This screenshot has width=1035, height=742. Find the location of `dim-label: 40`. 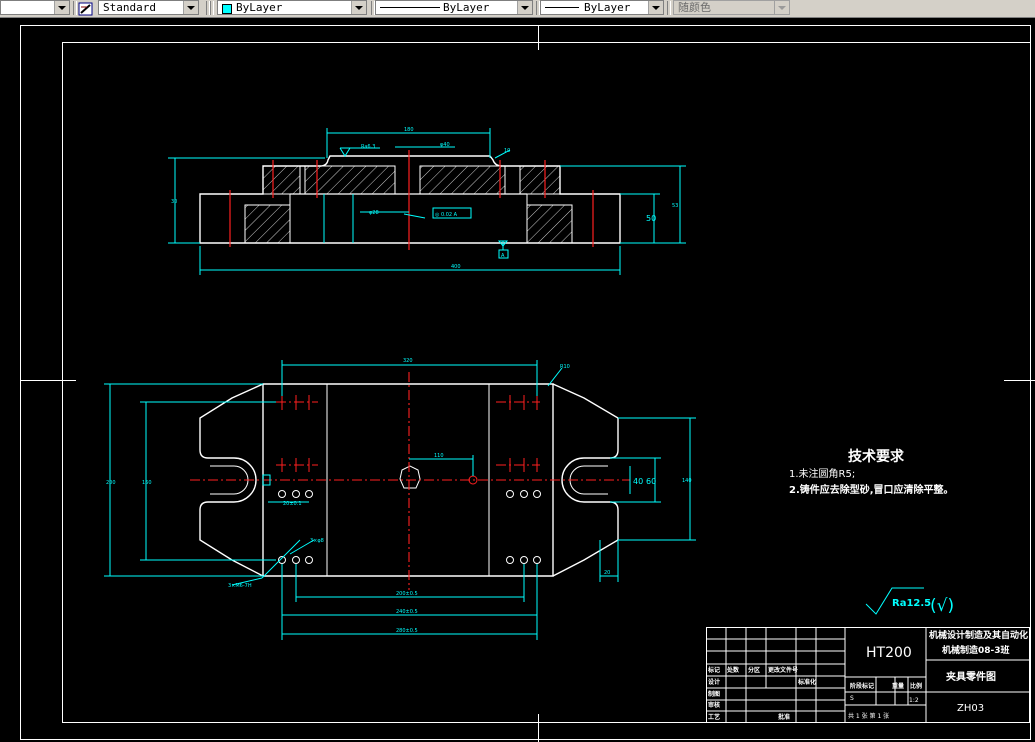

dim-label: 40 is located at coordinates (638, 481).